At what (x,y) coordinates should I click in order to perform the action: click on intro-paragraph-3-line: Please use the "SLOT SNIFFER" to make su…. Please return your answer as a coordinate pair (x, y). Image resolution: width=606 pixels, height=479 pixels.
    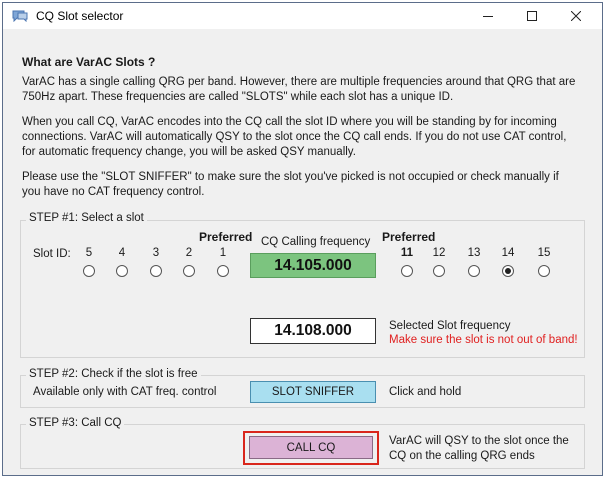
    Looking at the image, I should click on (290, 177).